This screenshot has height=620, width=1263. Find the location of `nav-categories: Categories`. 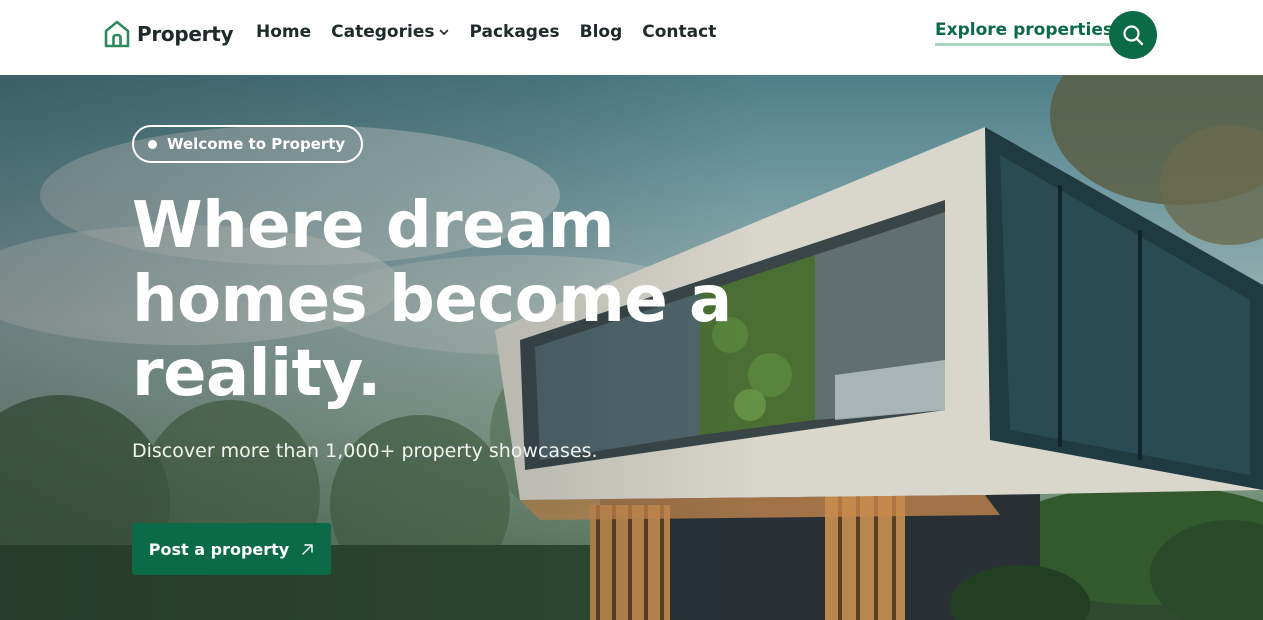

nav-categories: Categories is located at coordinates (390, 32).